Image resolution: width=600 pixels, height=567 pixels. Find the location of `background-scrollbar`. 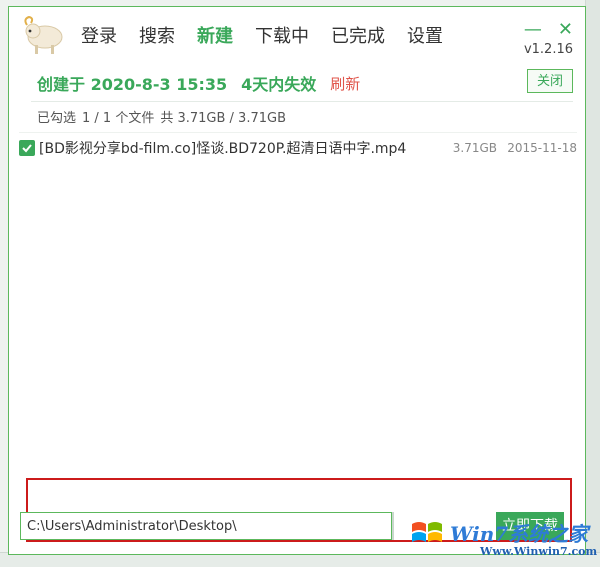

background-scrollbar is located at coordinates (592, 283).